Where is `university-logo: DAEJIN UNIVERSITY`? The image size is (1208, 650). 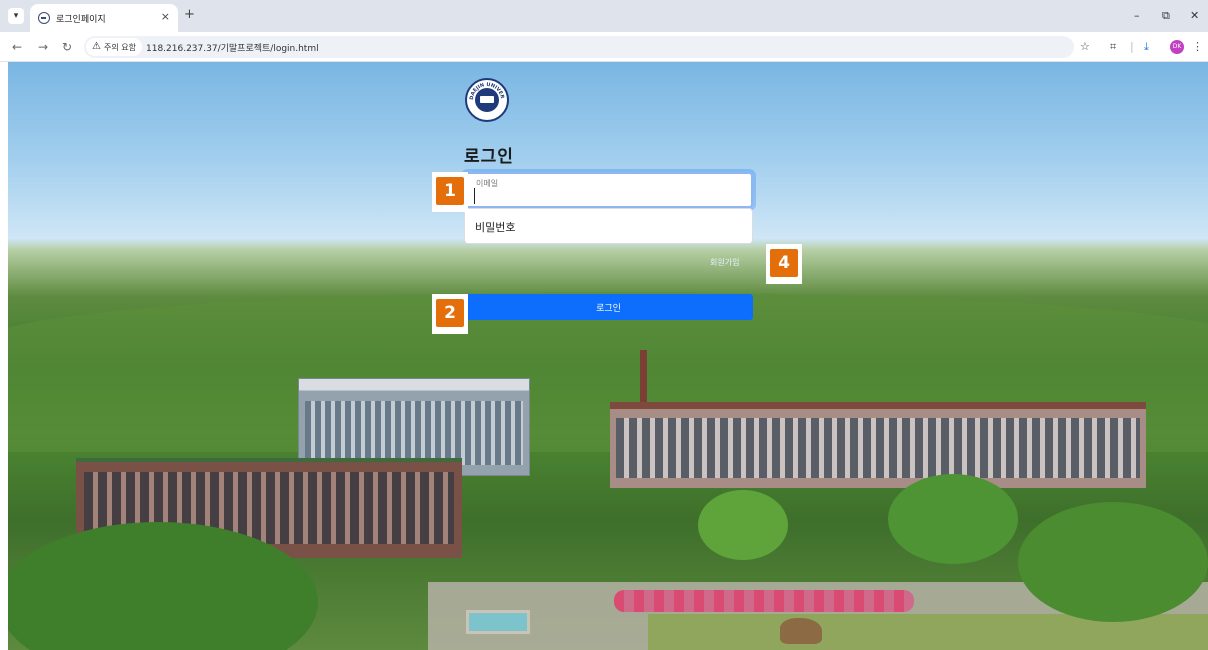
university-logo: DAEJIN UNIVERSITY is located at coordinates (487, 100).